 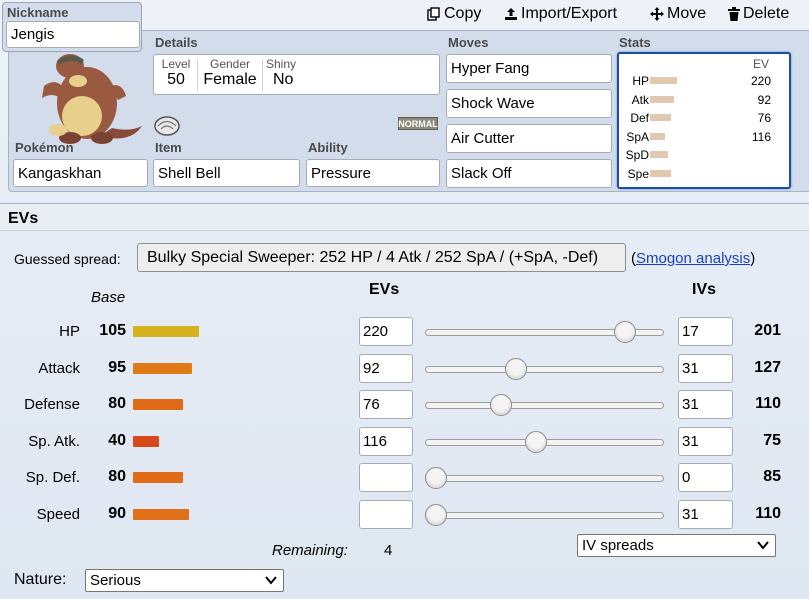 I want to click on pokemon-input: Kangaskhan, so click(x=80, y=173).